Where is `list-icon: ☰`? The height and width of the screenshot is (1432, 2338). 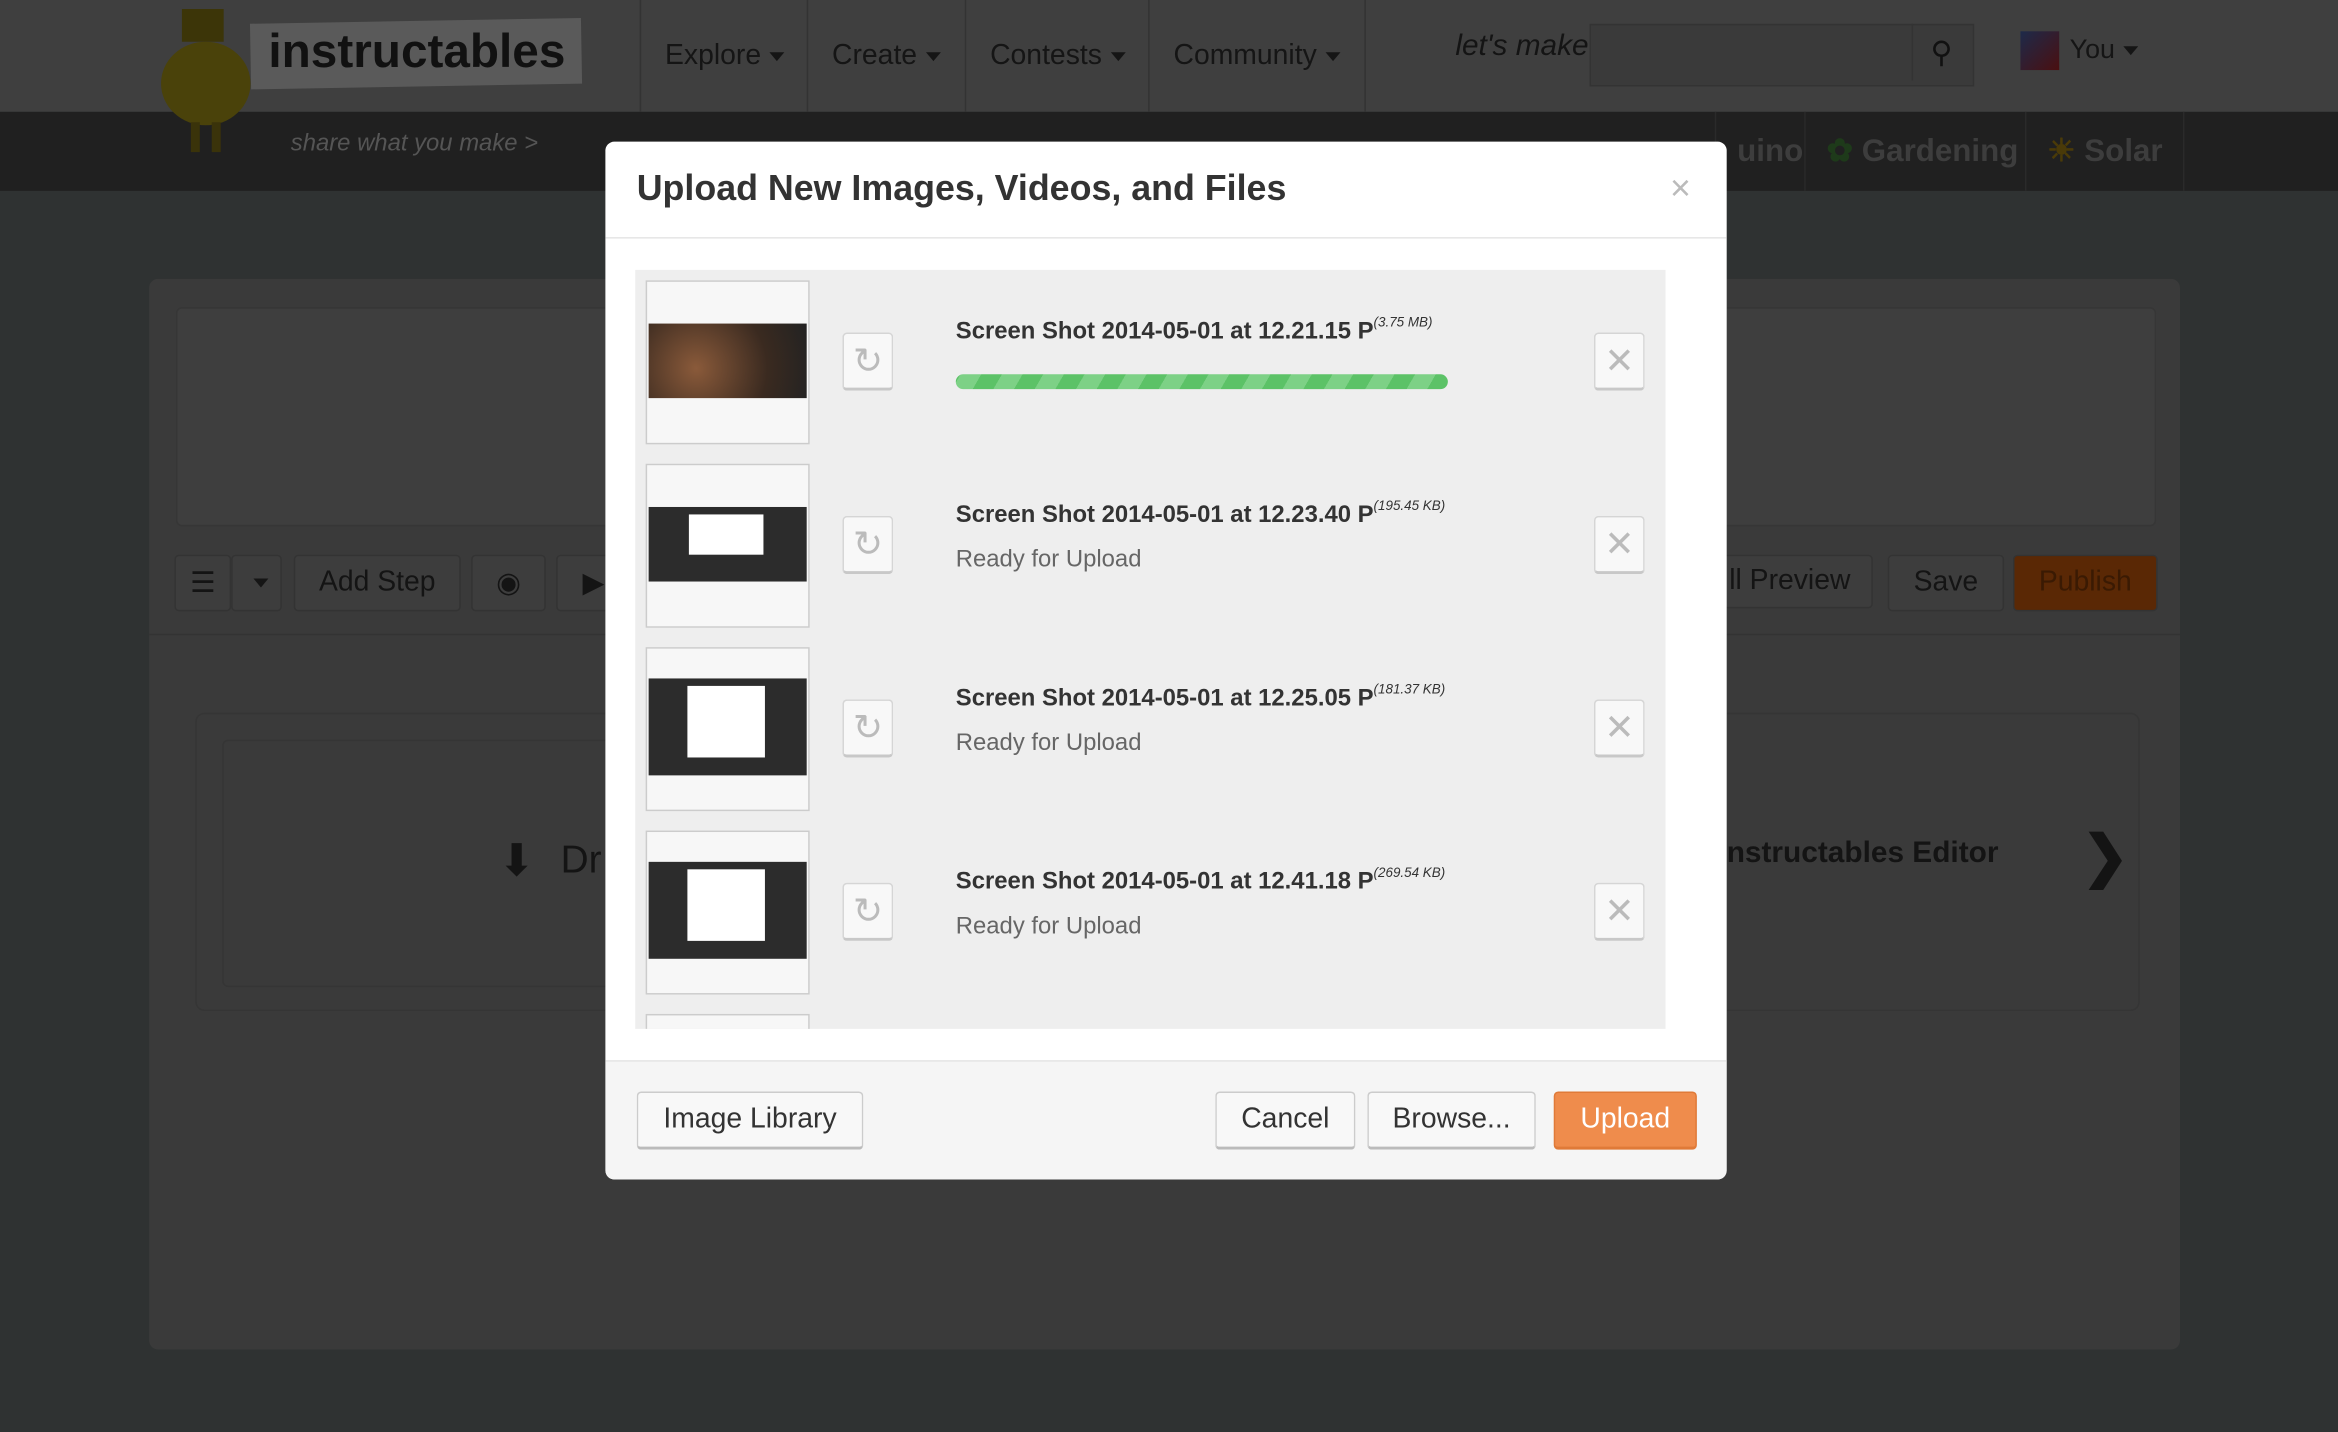
list-icon: ☰ is located at coordinates (203, 583).